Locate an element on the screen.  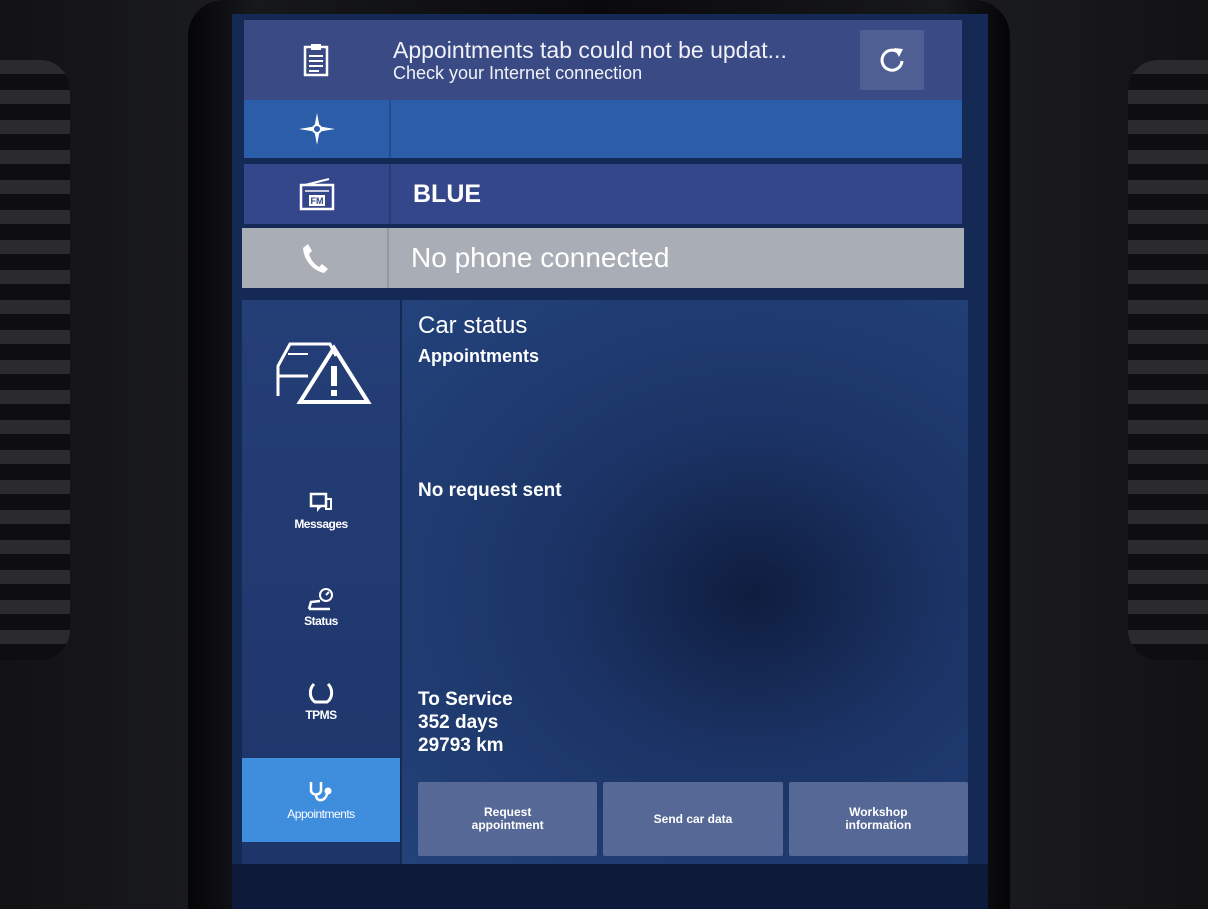
refresh-icon is located at coordinates (892, 60).